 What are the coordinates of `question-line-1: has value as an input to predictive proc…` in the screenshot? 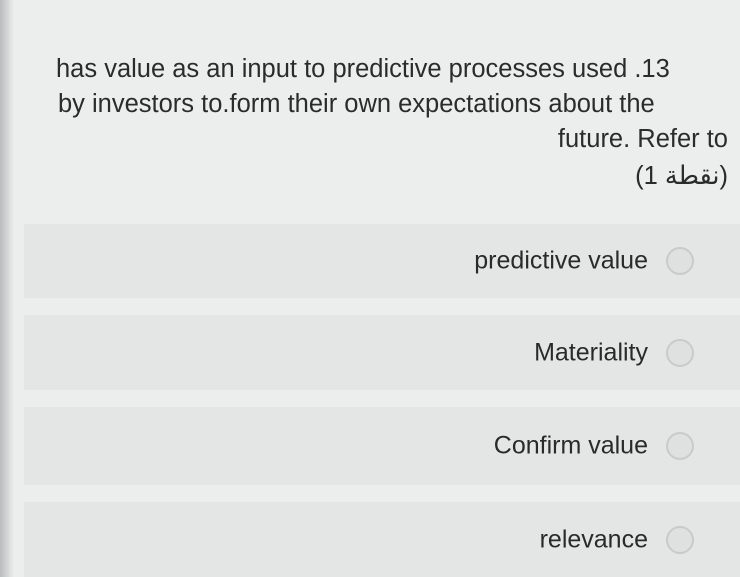 It's located at (363, 69).